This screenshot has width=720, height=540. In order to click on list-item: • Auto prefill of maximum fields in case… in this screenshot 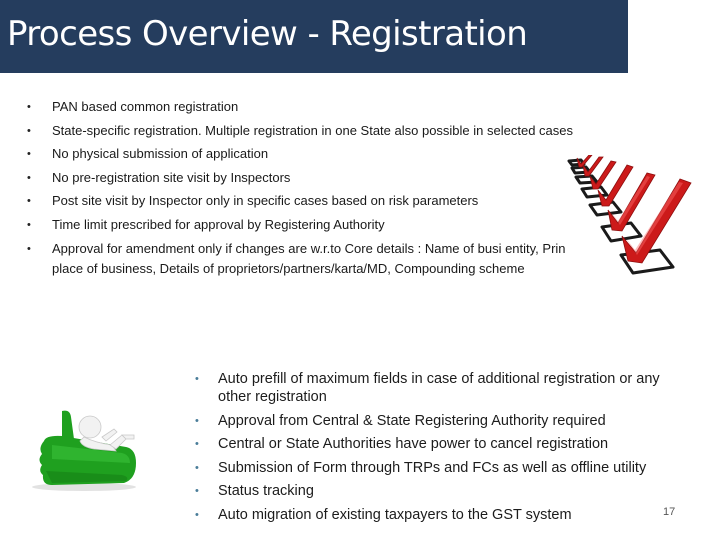, I will do `click(442, 388)`.